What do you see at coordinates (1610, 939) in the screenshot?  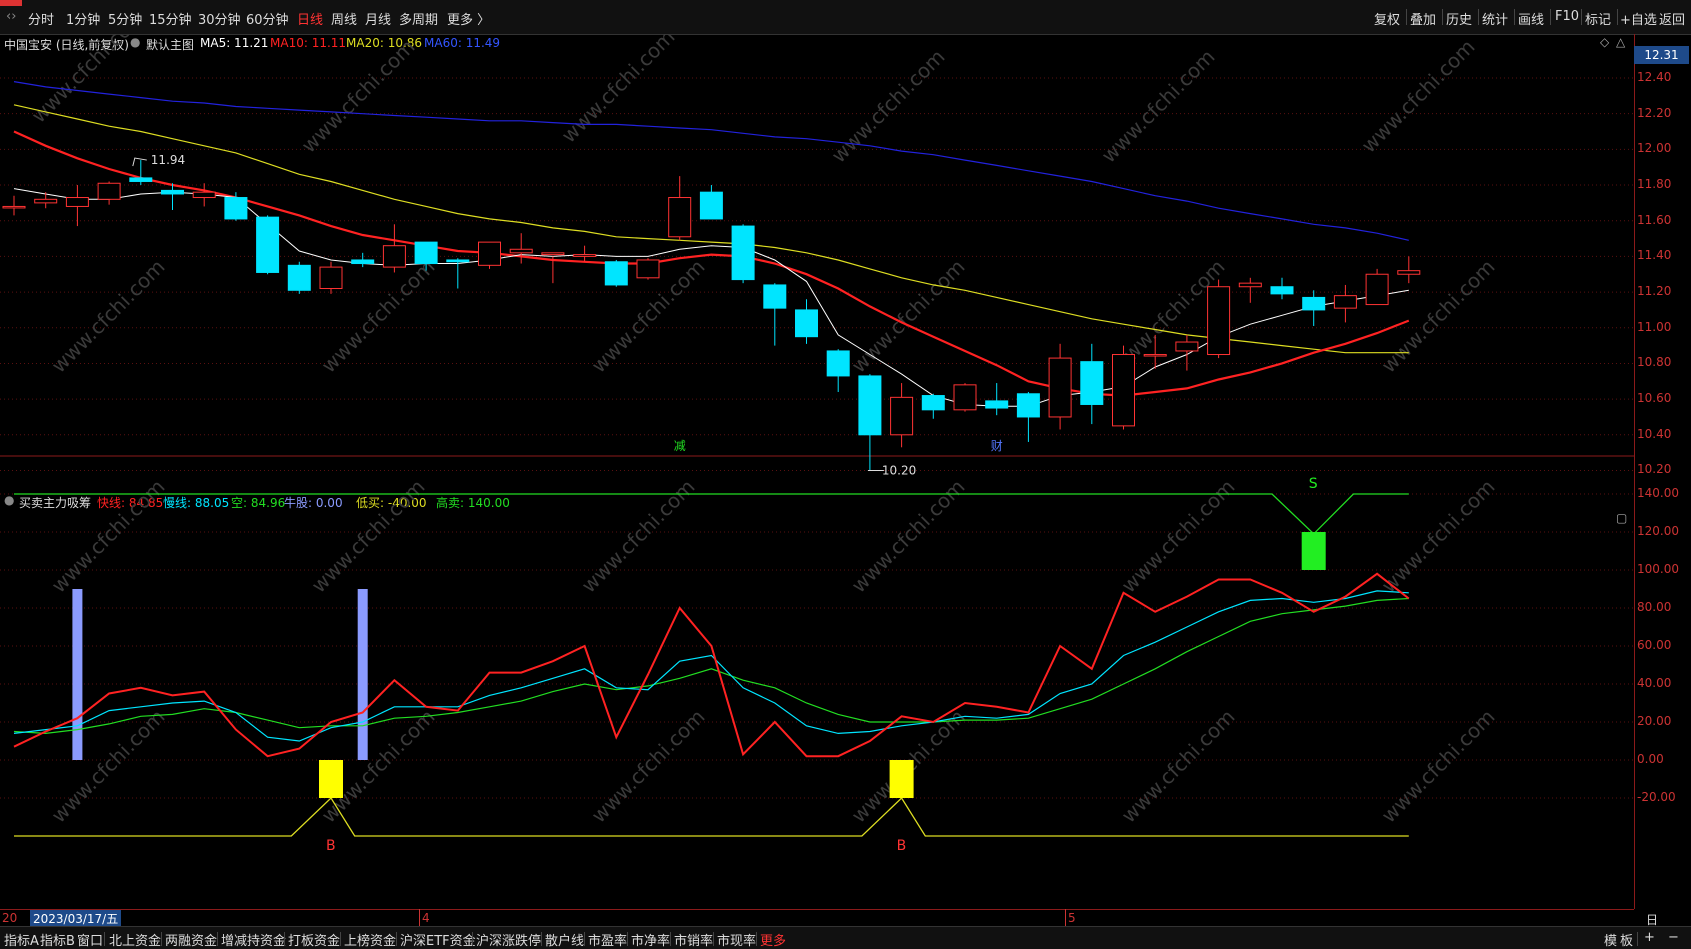 I see `template-button: 模` at bounding box center [1610, 939].